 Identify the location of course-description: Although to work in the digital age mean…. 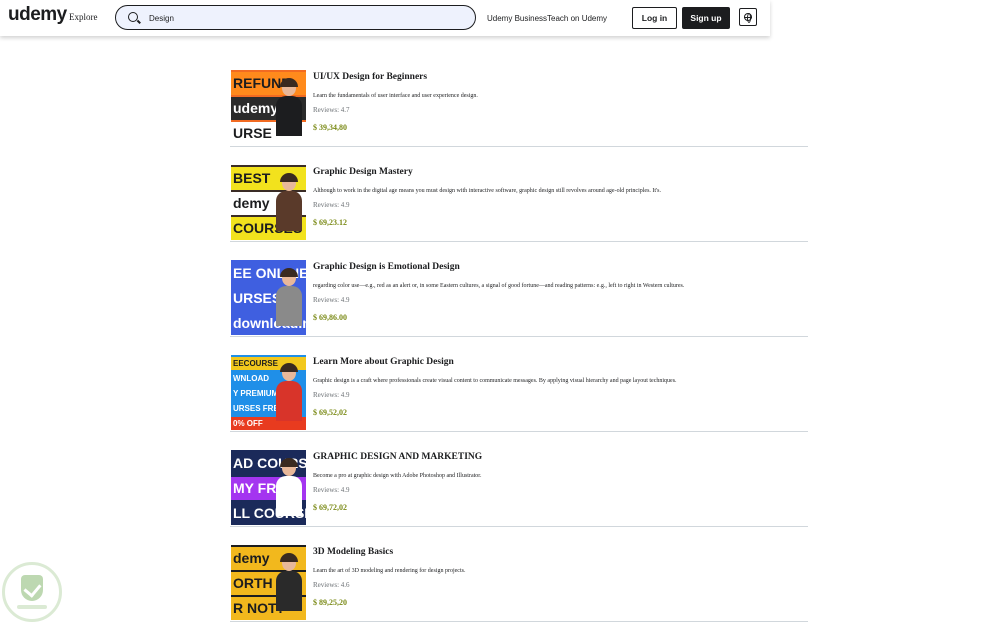
(487, 191).